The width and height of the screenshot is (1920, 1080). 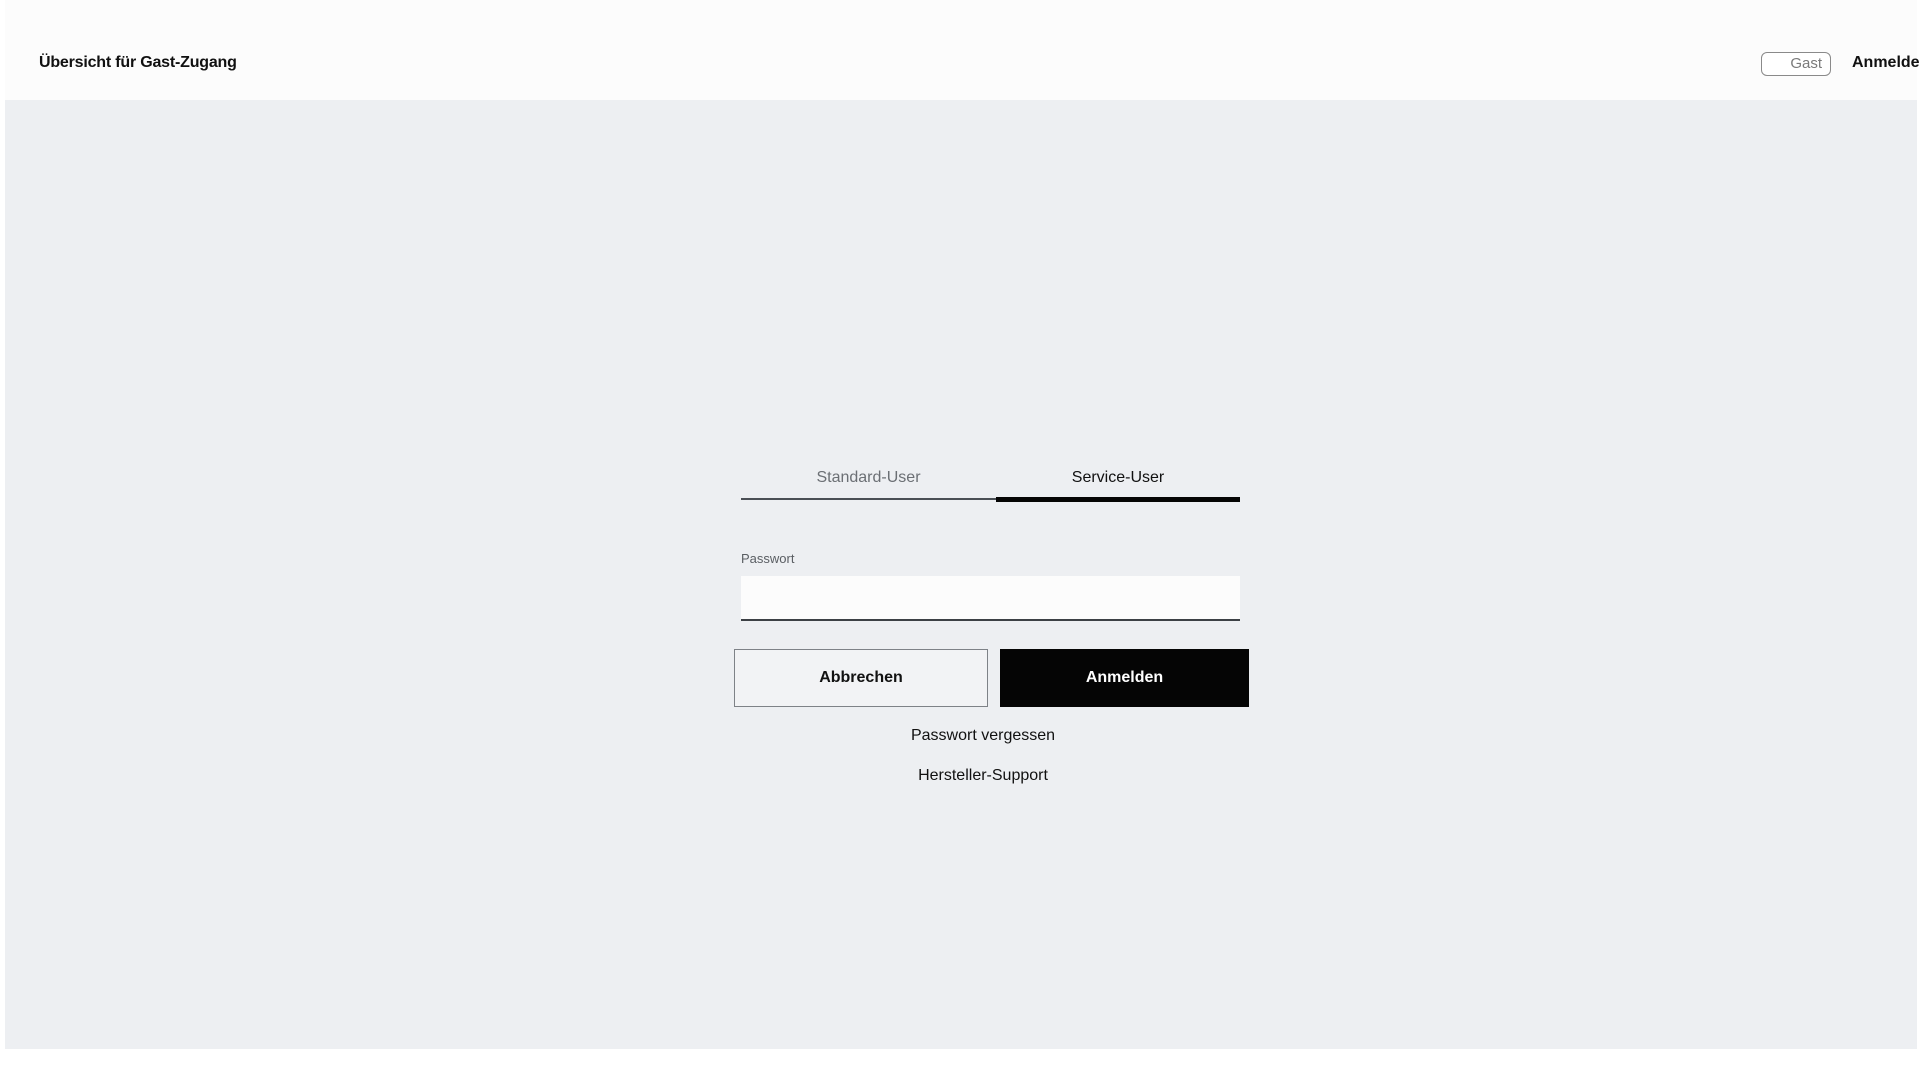 I want to click on active-tab-indicator, so click(x=1118, y=499).